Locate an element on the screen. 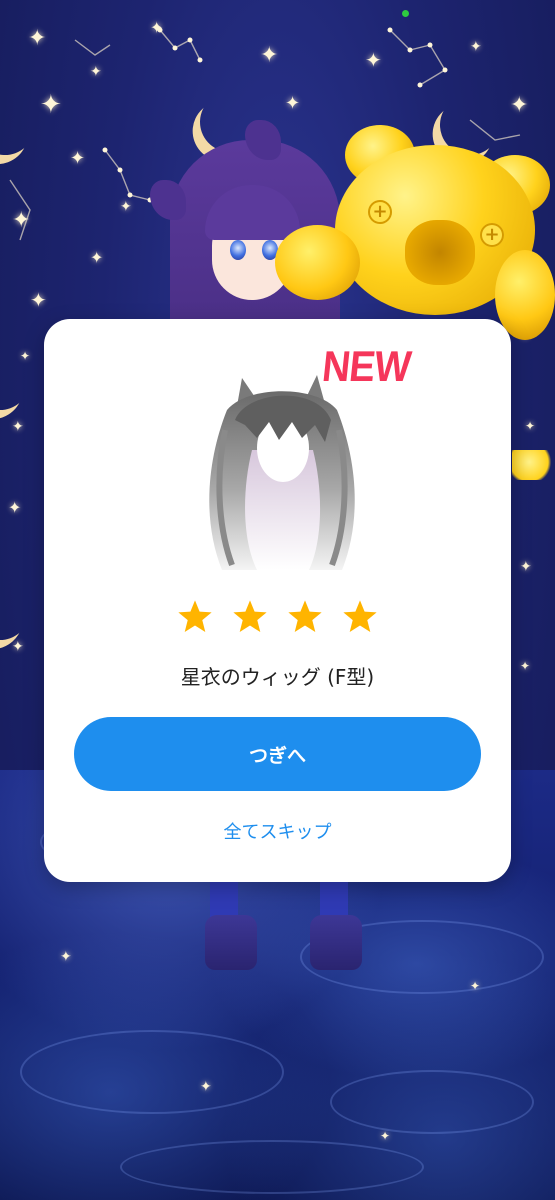 The width and height of the screenshot is (555, 1200). golden-bear-mascot: + + is located at coordinates (415, 230).